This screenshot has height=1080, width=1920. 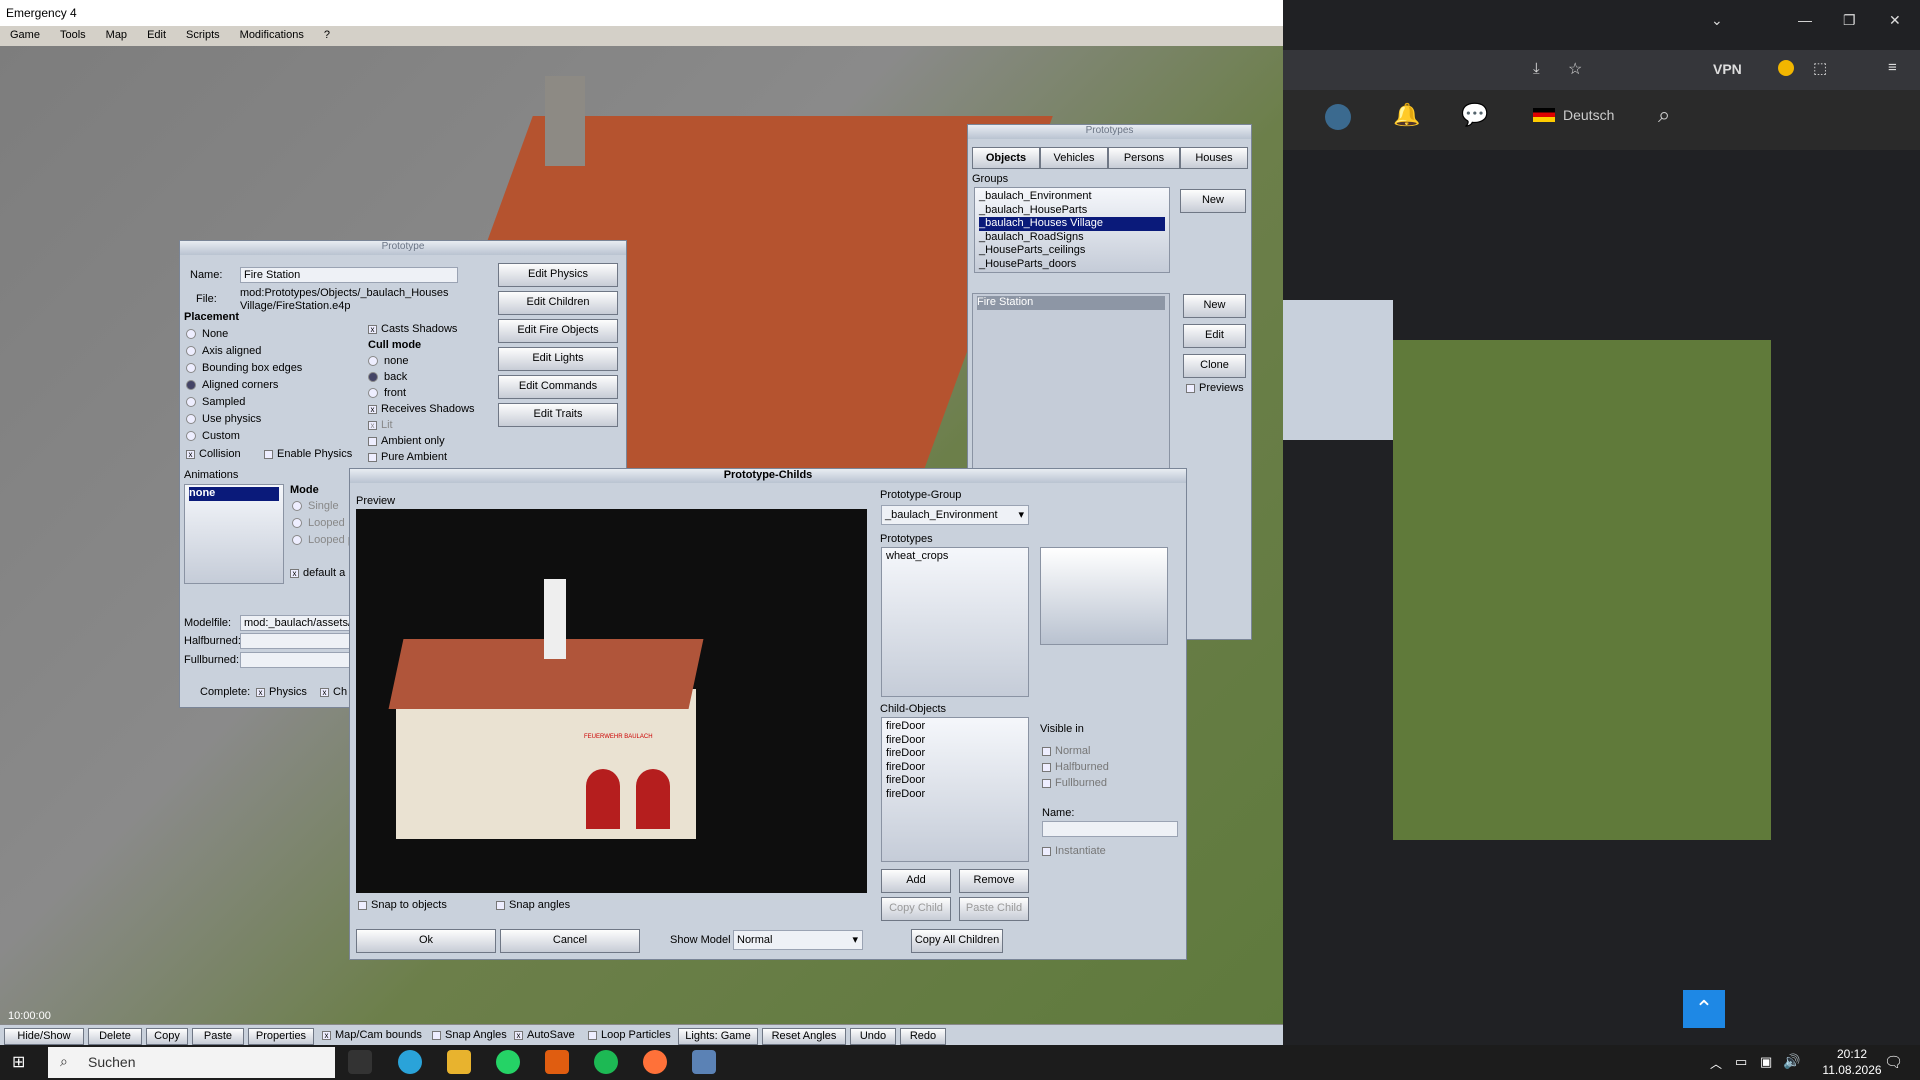 What do you see at coordinates (1805, 20) in the screenshot?
I see `minimize-icon: —` at bounding box center [1805, 20].